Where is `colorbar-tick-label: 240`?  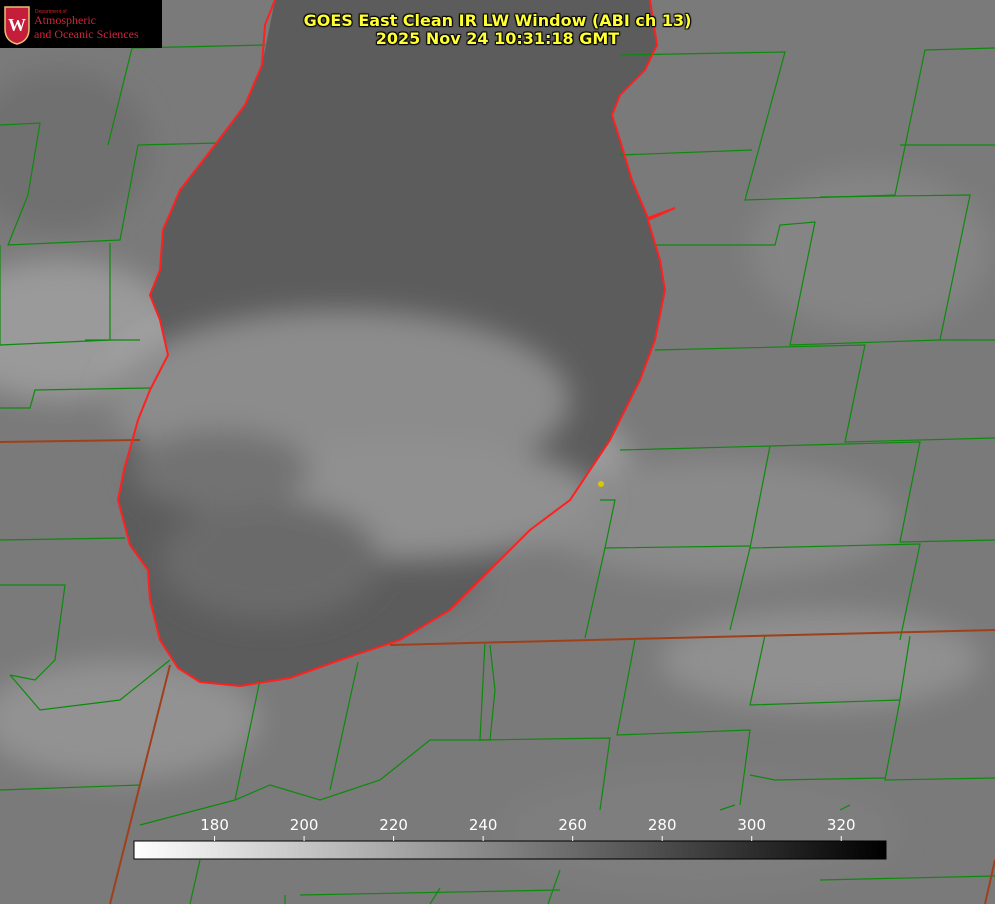
colorbar-tick-label: 240 is located at coordinates (483, 825).